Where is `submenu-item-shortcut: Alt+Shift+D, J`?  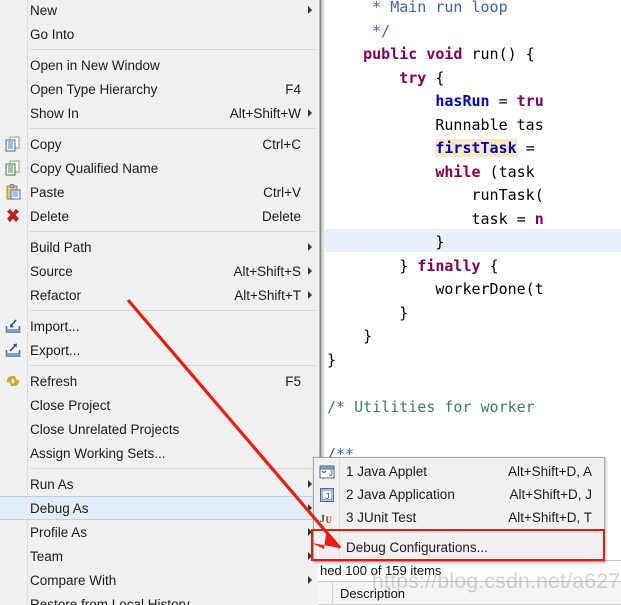 submenu-item-shortcut: Alt+Shift+D, J is located at coordinates (550, 494).